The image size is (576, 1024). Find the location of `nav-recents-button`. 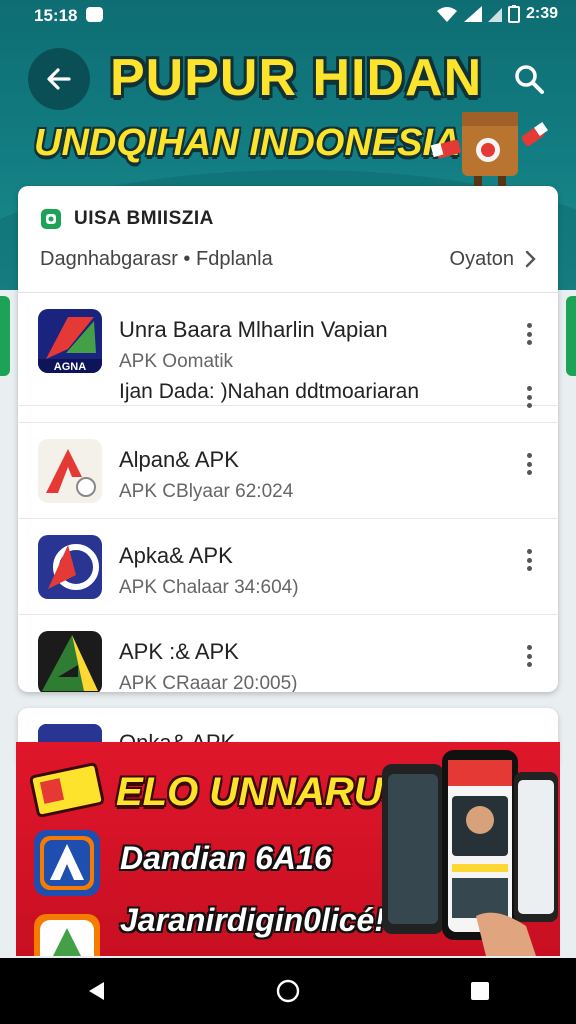

nav-recents-button is located at coordinates (480, 991).